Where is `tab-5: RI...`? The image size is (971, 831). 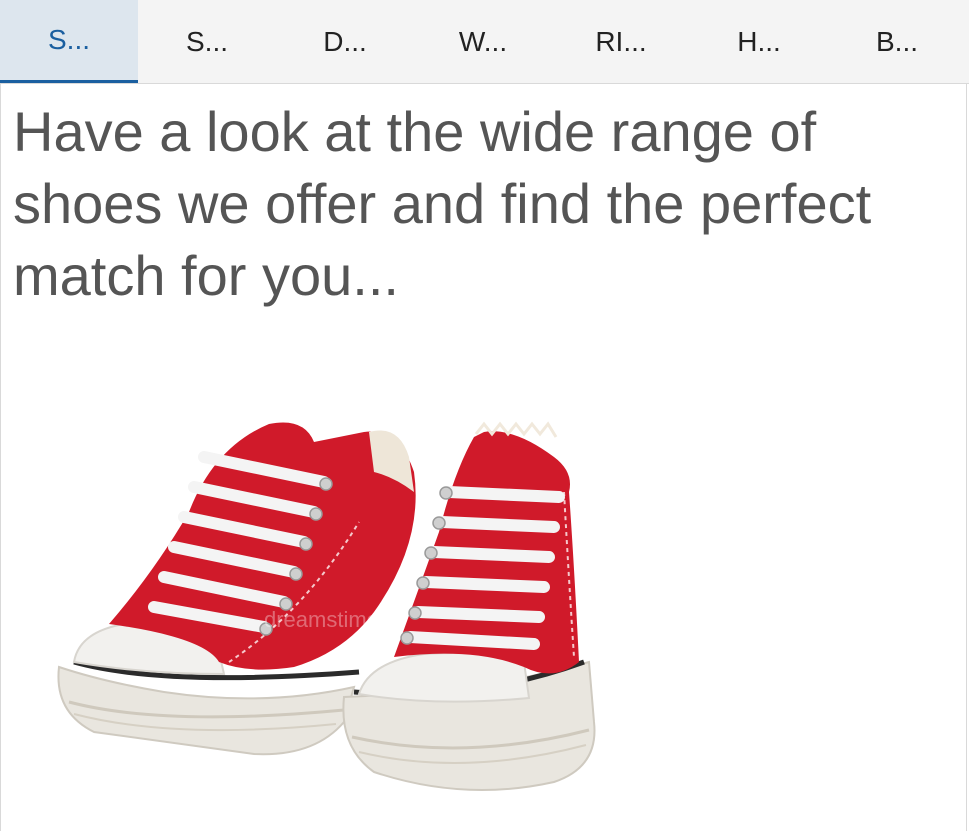
tab-5: RI... is located at coordinates (621, 41).